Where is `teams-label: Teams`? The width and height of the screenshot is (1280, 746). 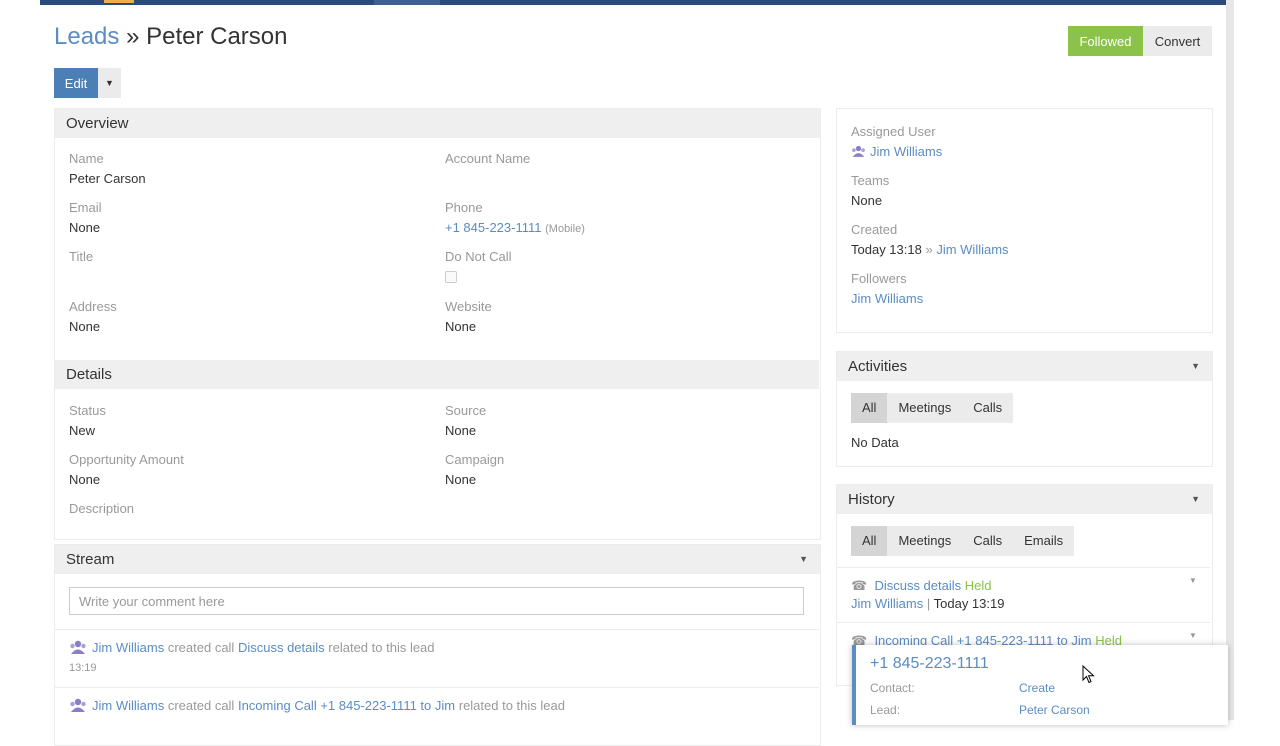 teams-label: Teams is located at coordinates (870, 180).